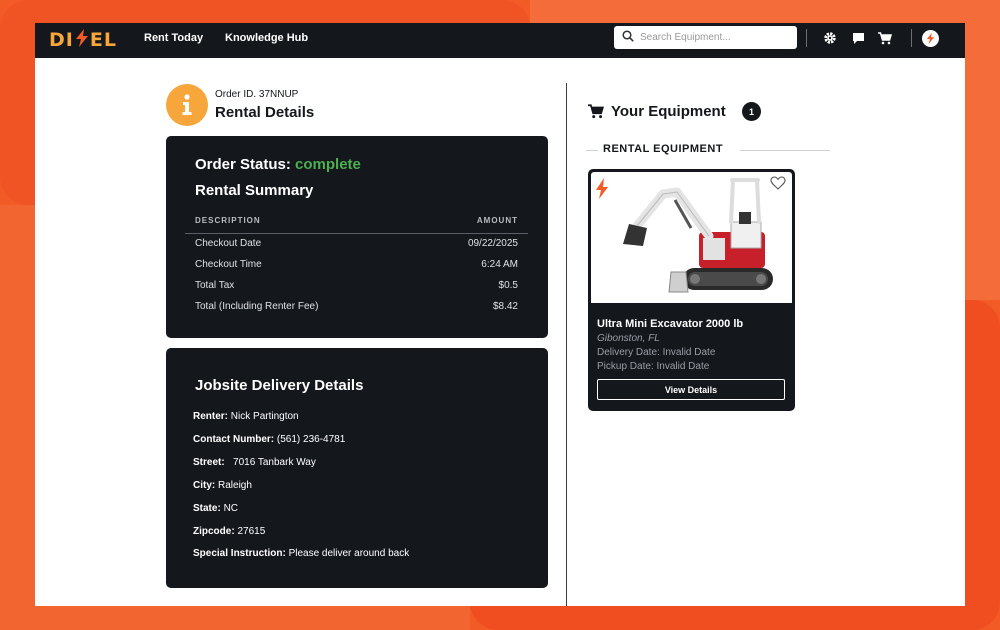 Image resolution: width=1000 pixels, height=630 pixels. Describe the element at coordinates (349, 553) in the screenshot. I see `field-value: Please deliver around back` at that location.